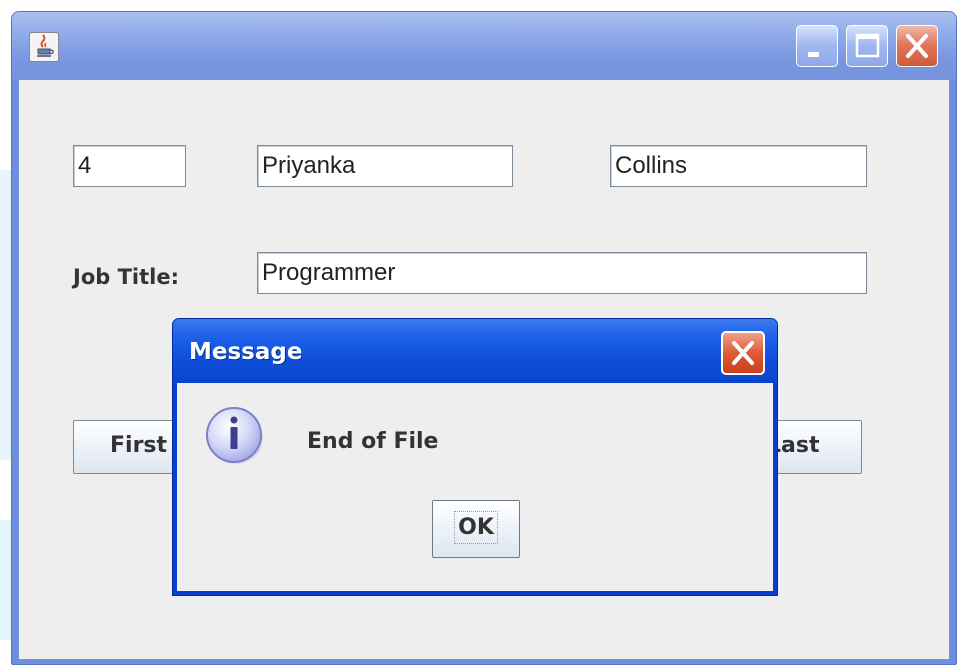 The width and height of the screenshot is (958, 666). I want to click on ok-label: OK, so click(476, 527).